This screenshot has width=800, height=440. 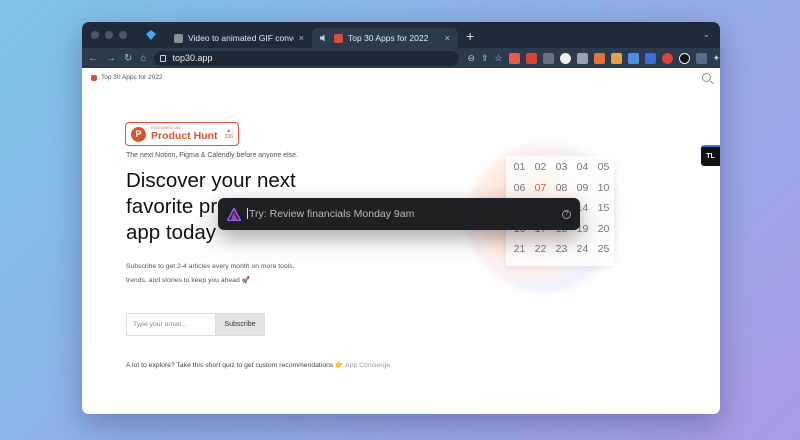 I want to click on share-icon: ⇪, so click(x=485, y=58).